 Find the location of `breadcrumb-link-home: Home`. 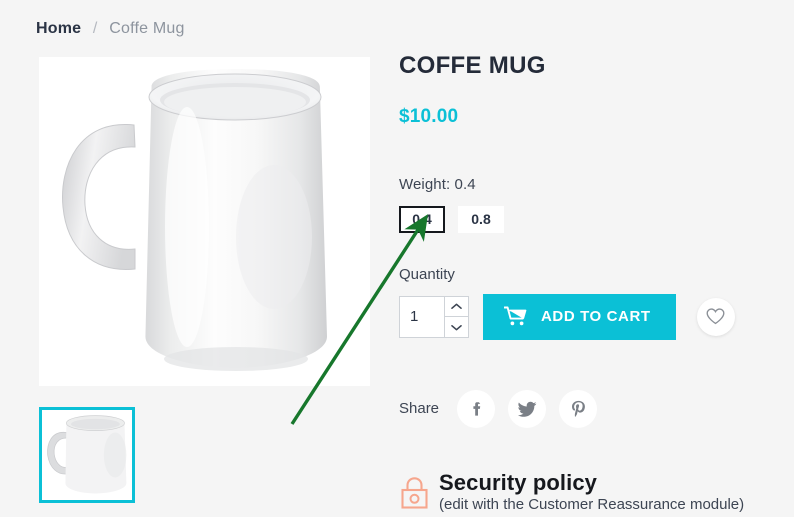

breadcrumb-link-home: Home is located at coordinates (58, 28).